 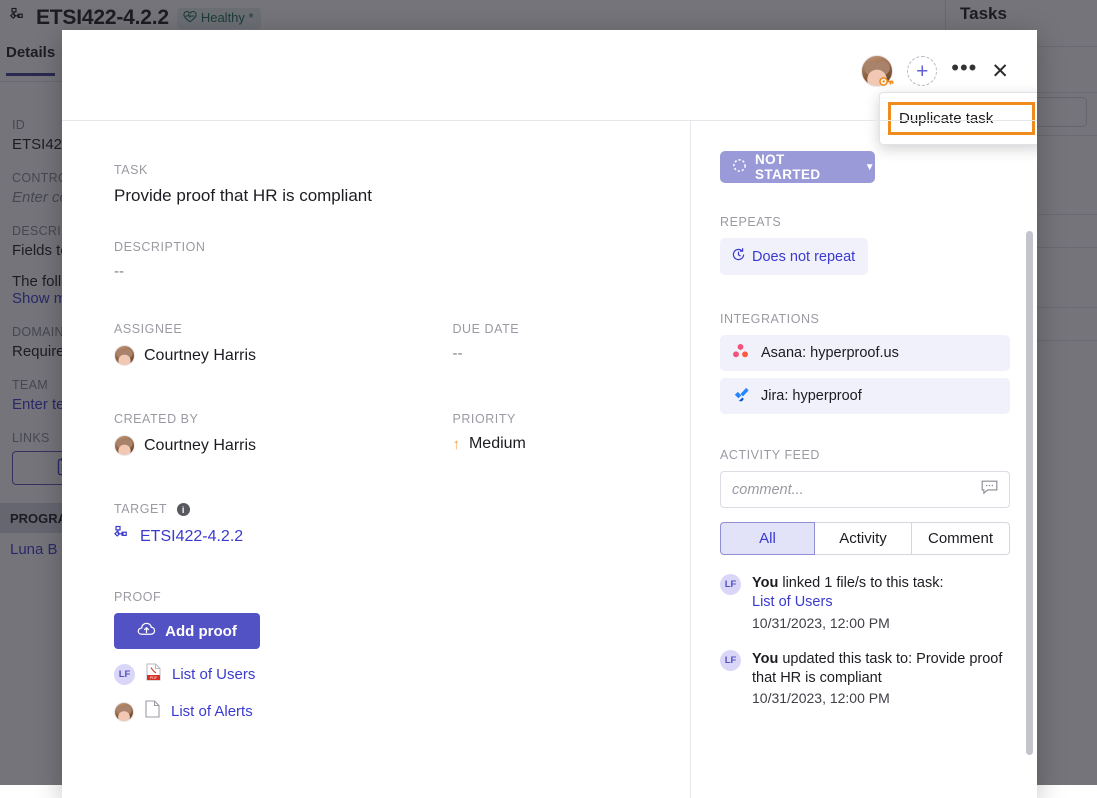 I want to click on asana-icon, so click(x=740, y=353).